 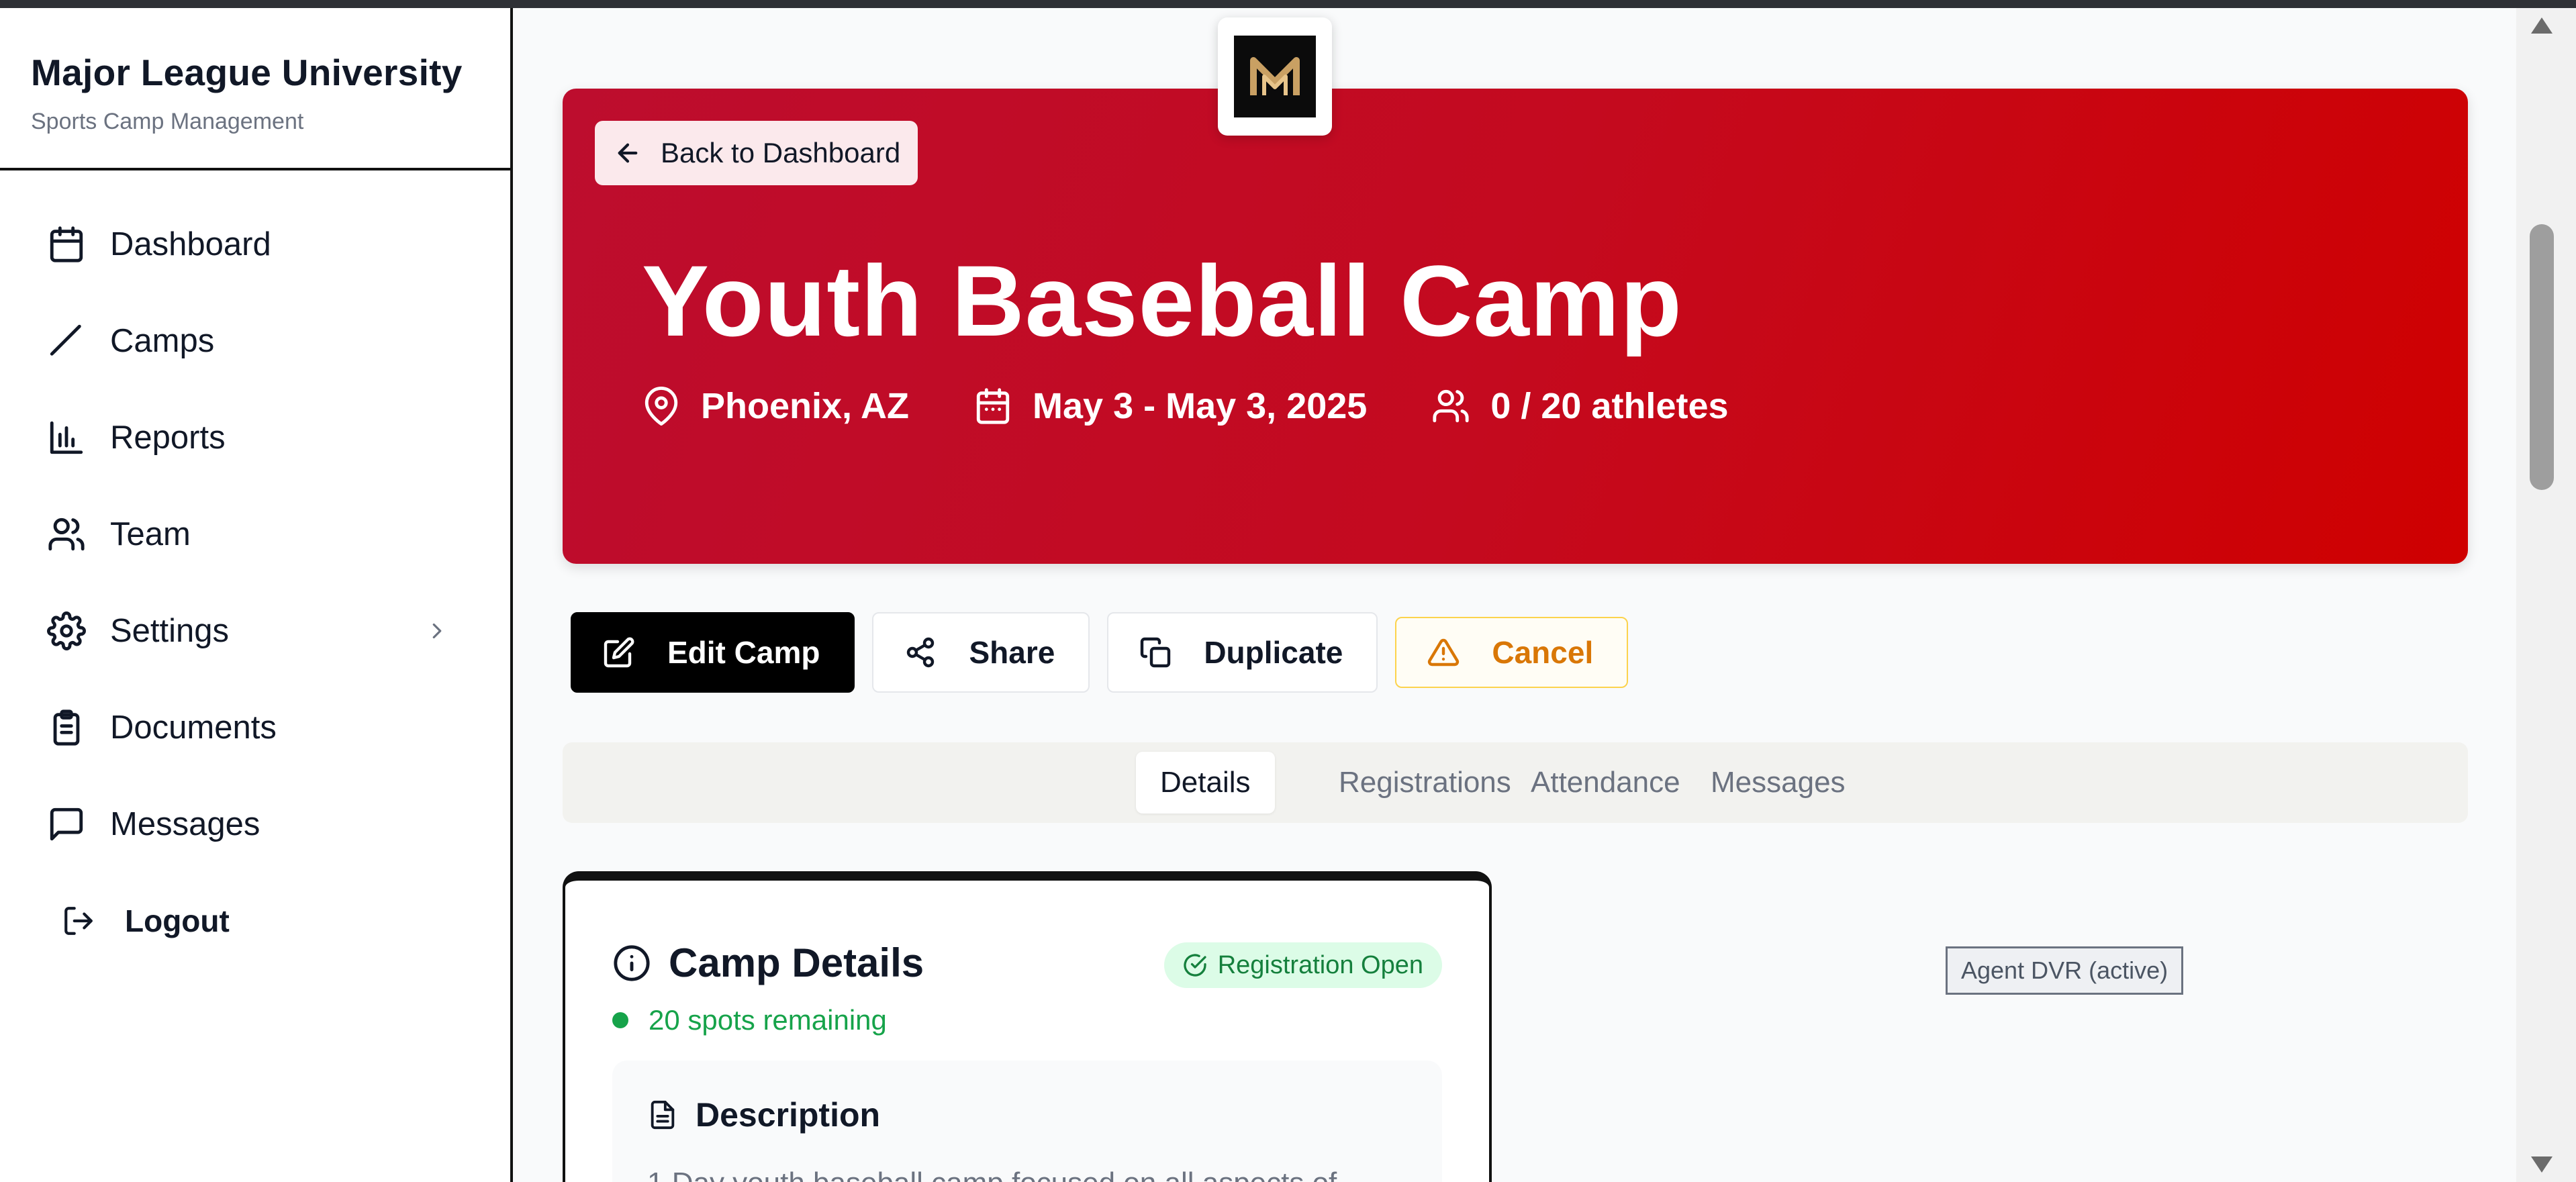 I want to click on message-icon, so click(x=66, y=824).